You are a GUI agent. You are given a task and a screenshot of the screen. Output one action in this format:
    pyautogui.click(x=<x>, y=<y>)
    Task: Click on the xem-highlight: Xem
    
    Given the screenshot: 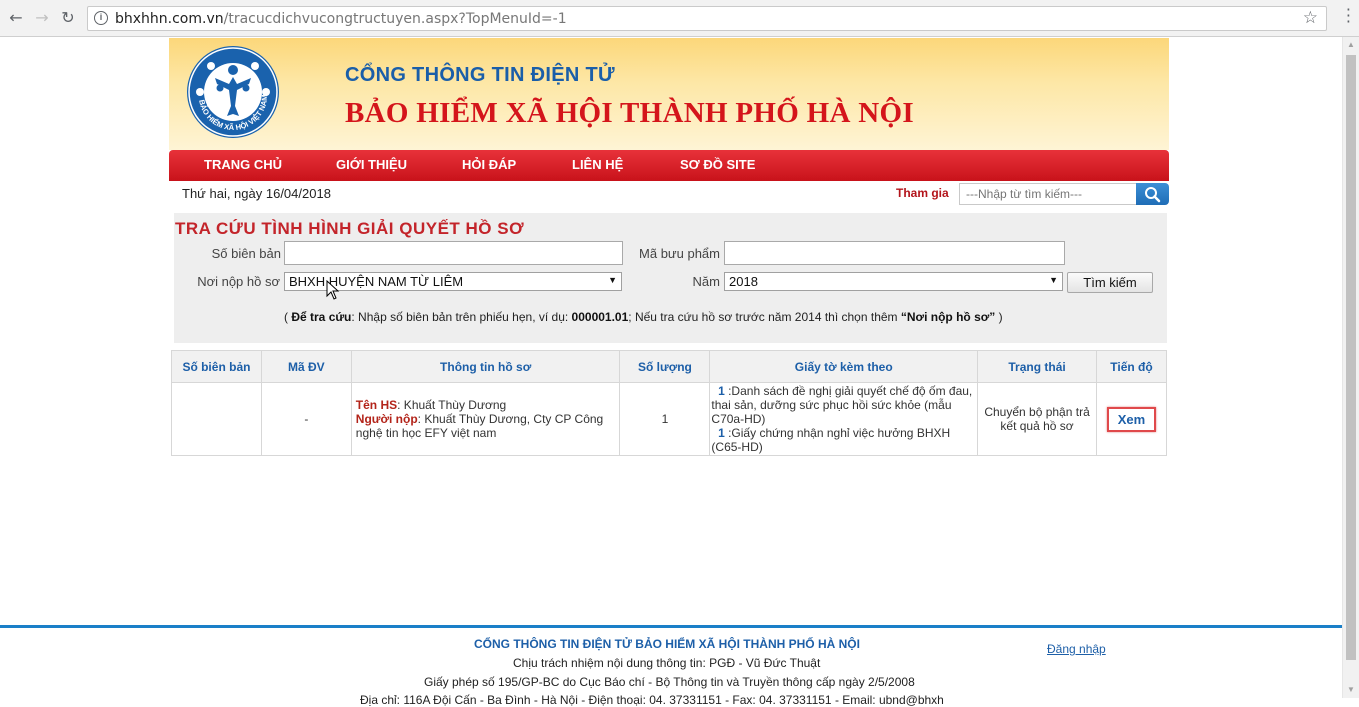 What is the action you would take?
    pyautogui.click(x=1131, y=419)
    